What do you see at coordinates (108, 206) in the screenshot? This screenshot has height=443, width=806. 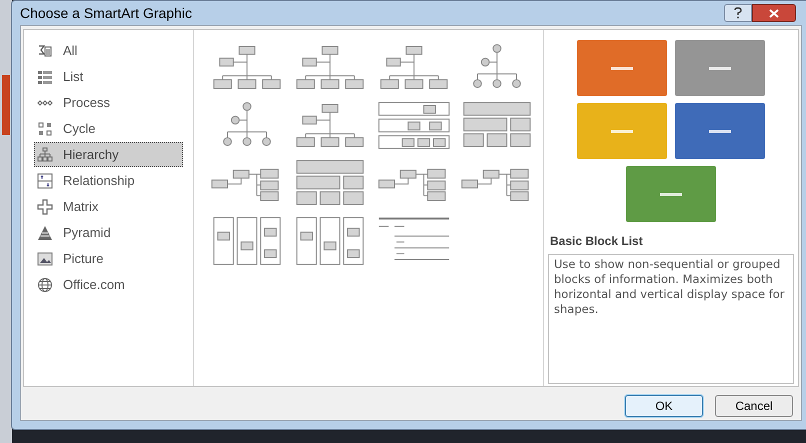 I see `category-item: Matrix` at bounding box center [108, 206].